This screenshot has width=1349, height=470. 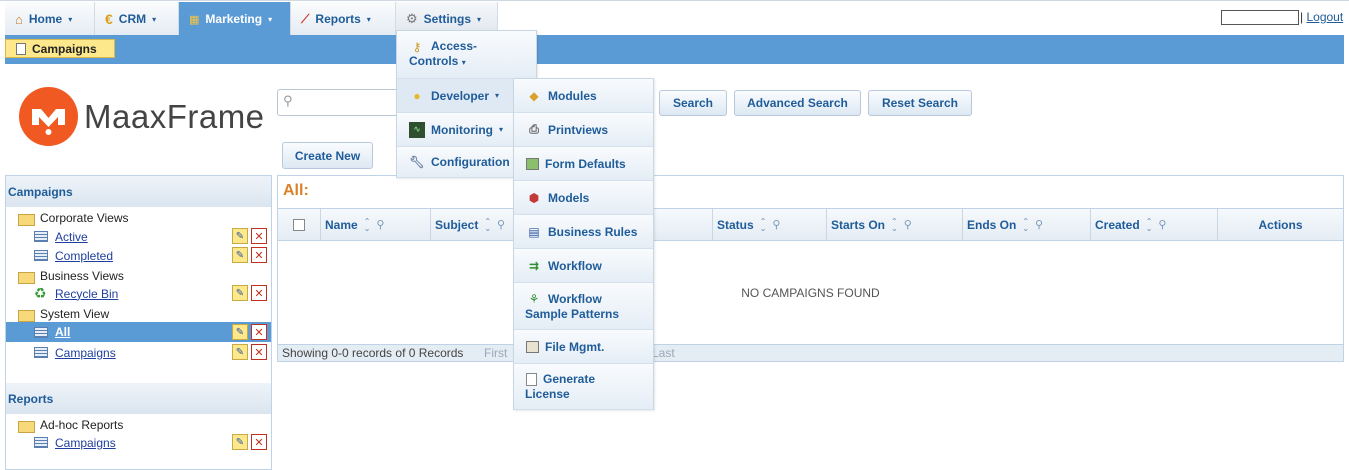 I want to click on menu-item-workflow: ⇉ Workflow, so click(x=583, y=266).